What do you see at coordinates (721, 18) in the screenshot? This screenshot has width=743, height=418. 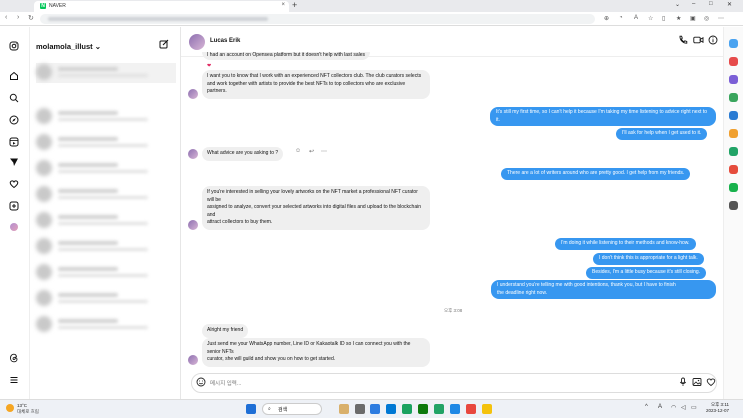 I see `more-icon: ⋯` at bounding box center [721, 18].